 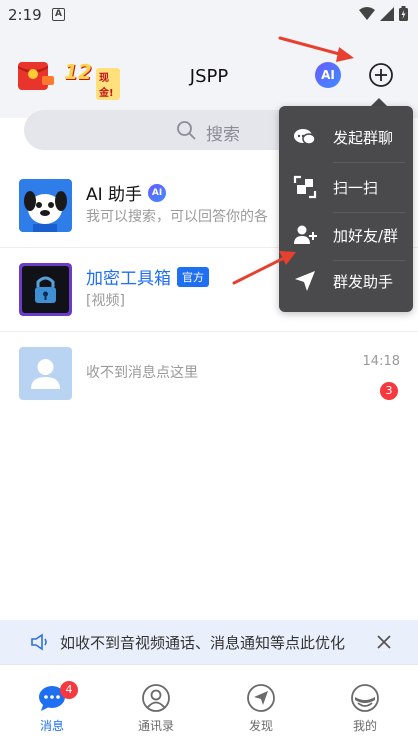 What do you see at coordinates (387, 13) in the screenshot?
I see `signal-icon` at bounding box center [387, 13].